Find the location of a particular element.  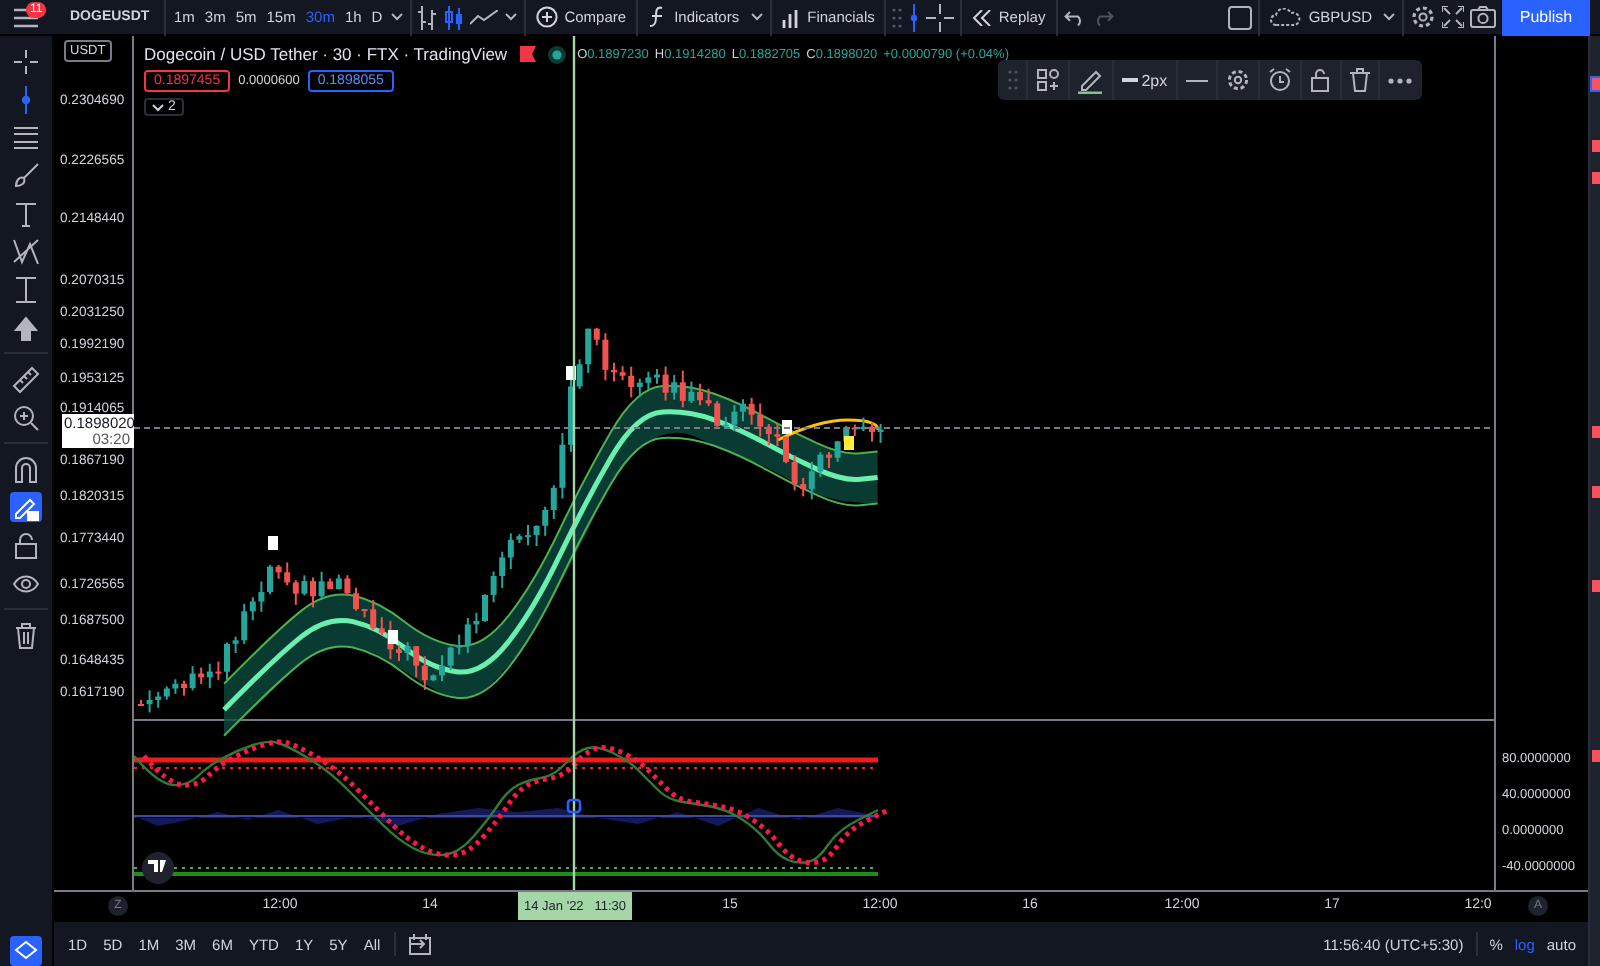

camera-icon is located at coordinates (1483, 17).